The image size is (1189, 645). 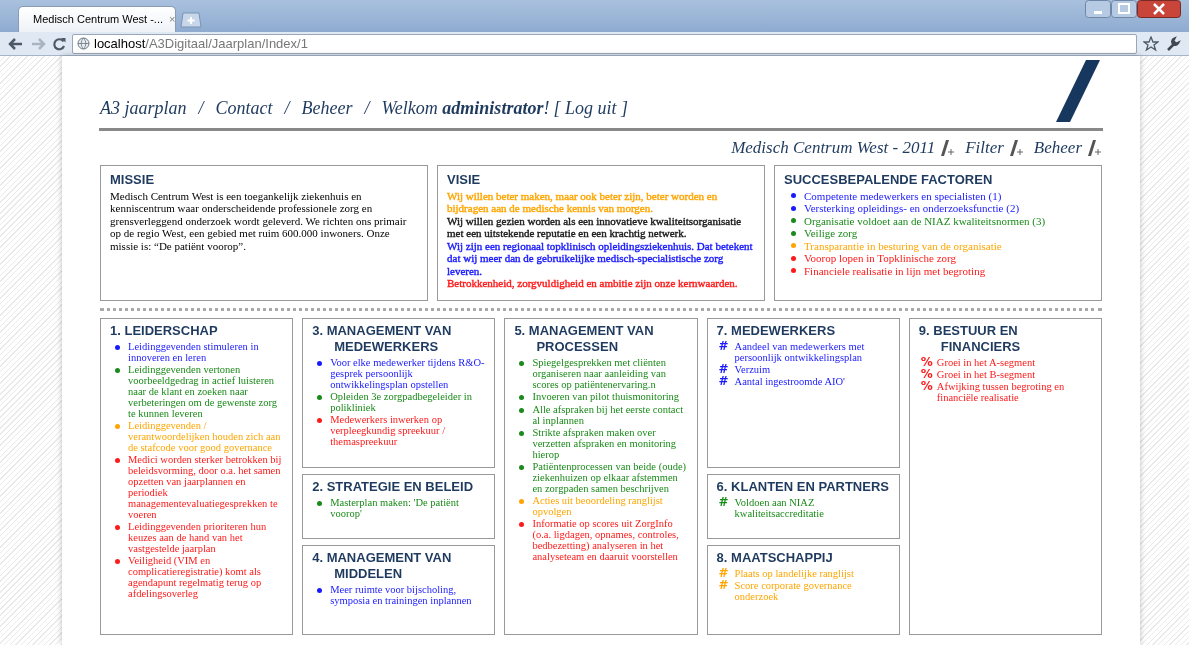 What do you see at coordinates (1151, 43) in the screenshot?
I see `star-icon` at bounding box center [1151, 43].